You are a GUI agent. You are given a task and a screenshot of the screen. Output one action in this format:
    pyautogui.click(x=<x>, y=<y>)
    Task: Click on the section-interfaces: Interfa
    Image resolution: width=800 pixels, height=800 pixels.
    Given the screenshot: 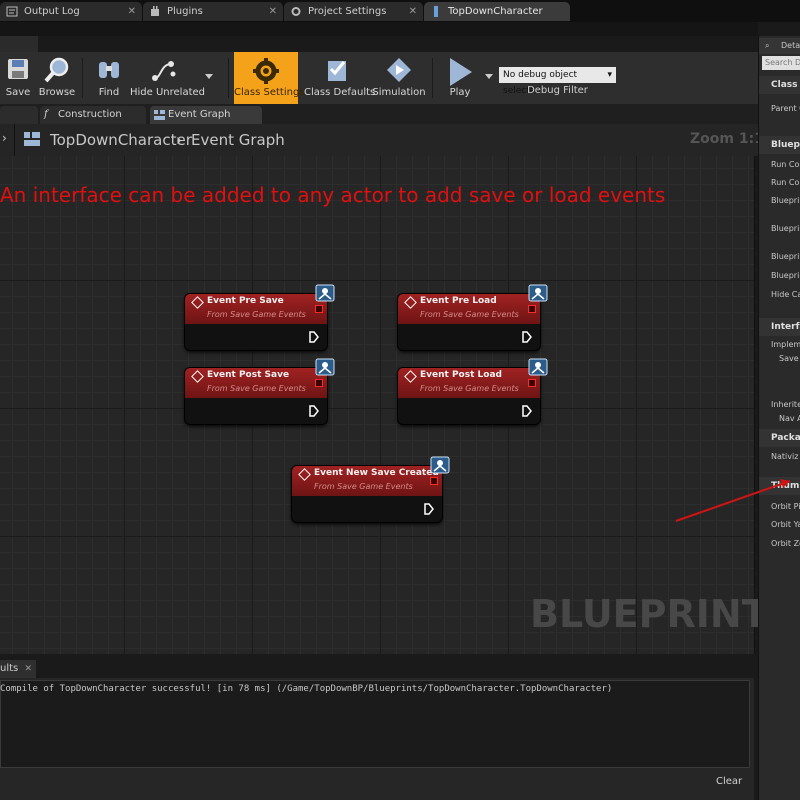 What is the action you would take?
    pyautogui.click(x=779, y=327)
    